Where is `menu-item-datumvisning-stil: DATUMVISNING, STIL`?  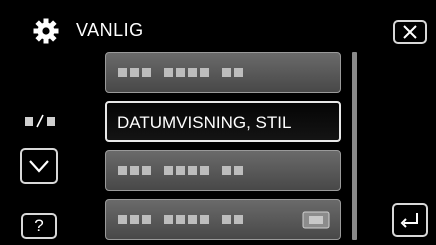
menu-item-datumvisning-stil: DATUMVISNING, STIL is located at coordinates (223, 121).